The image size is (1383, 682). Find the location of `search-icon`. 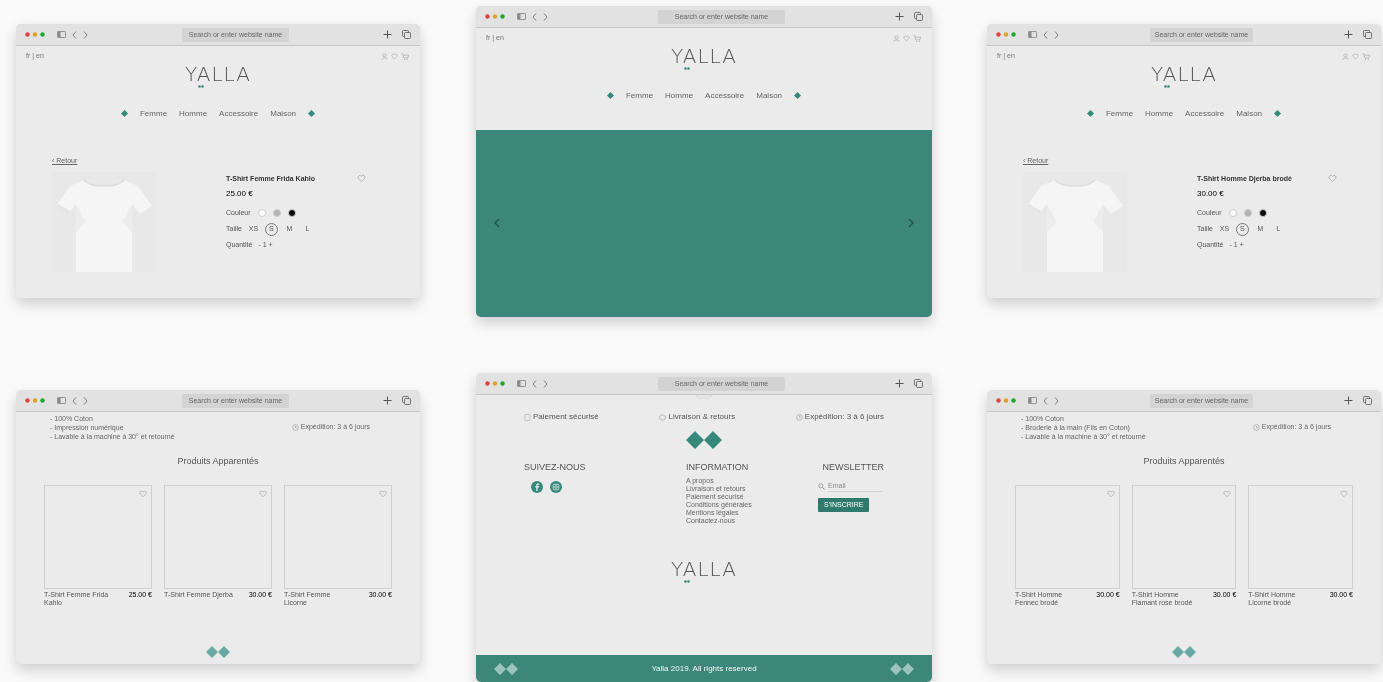

search-icon is located at coordinates (821, 486).